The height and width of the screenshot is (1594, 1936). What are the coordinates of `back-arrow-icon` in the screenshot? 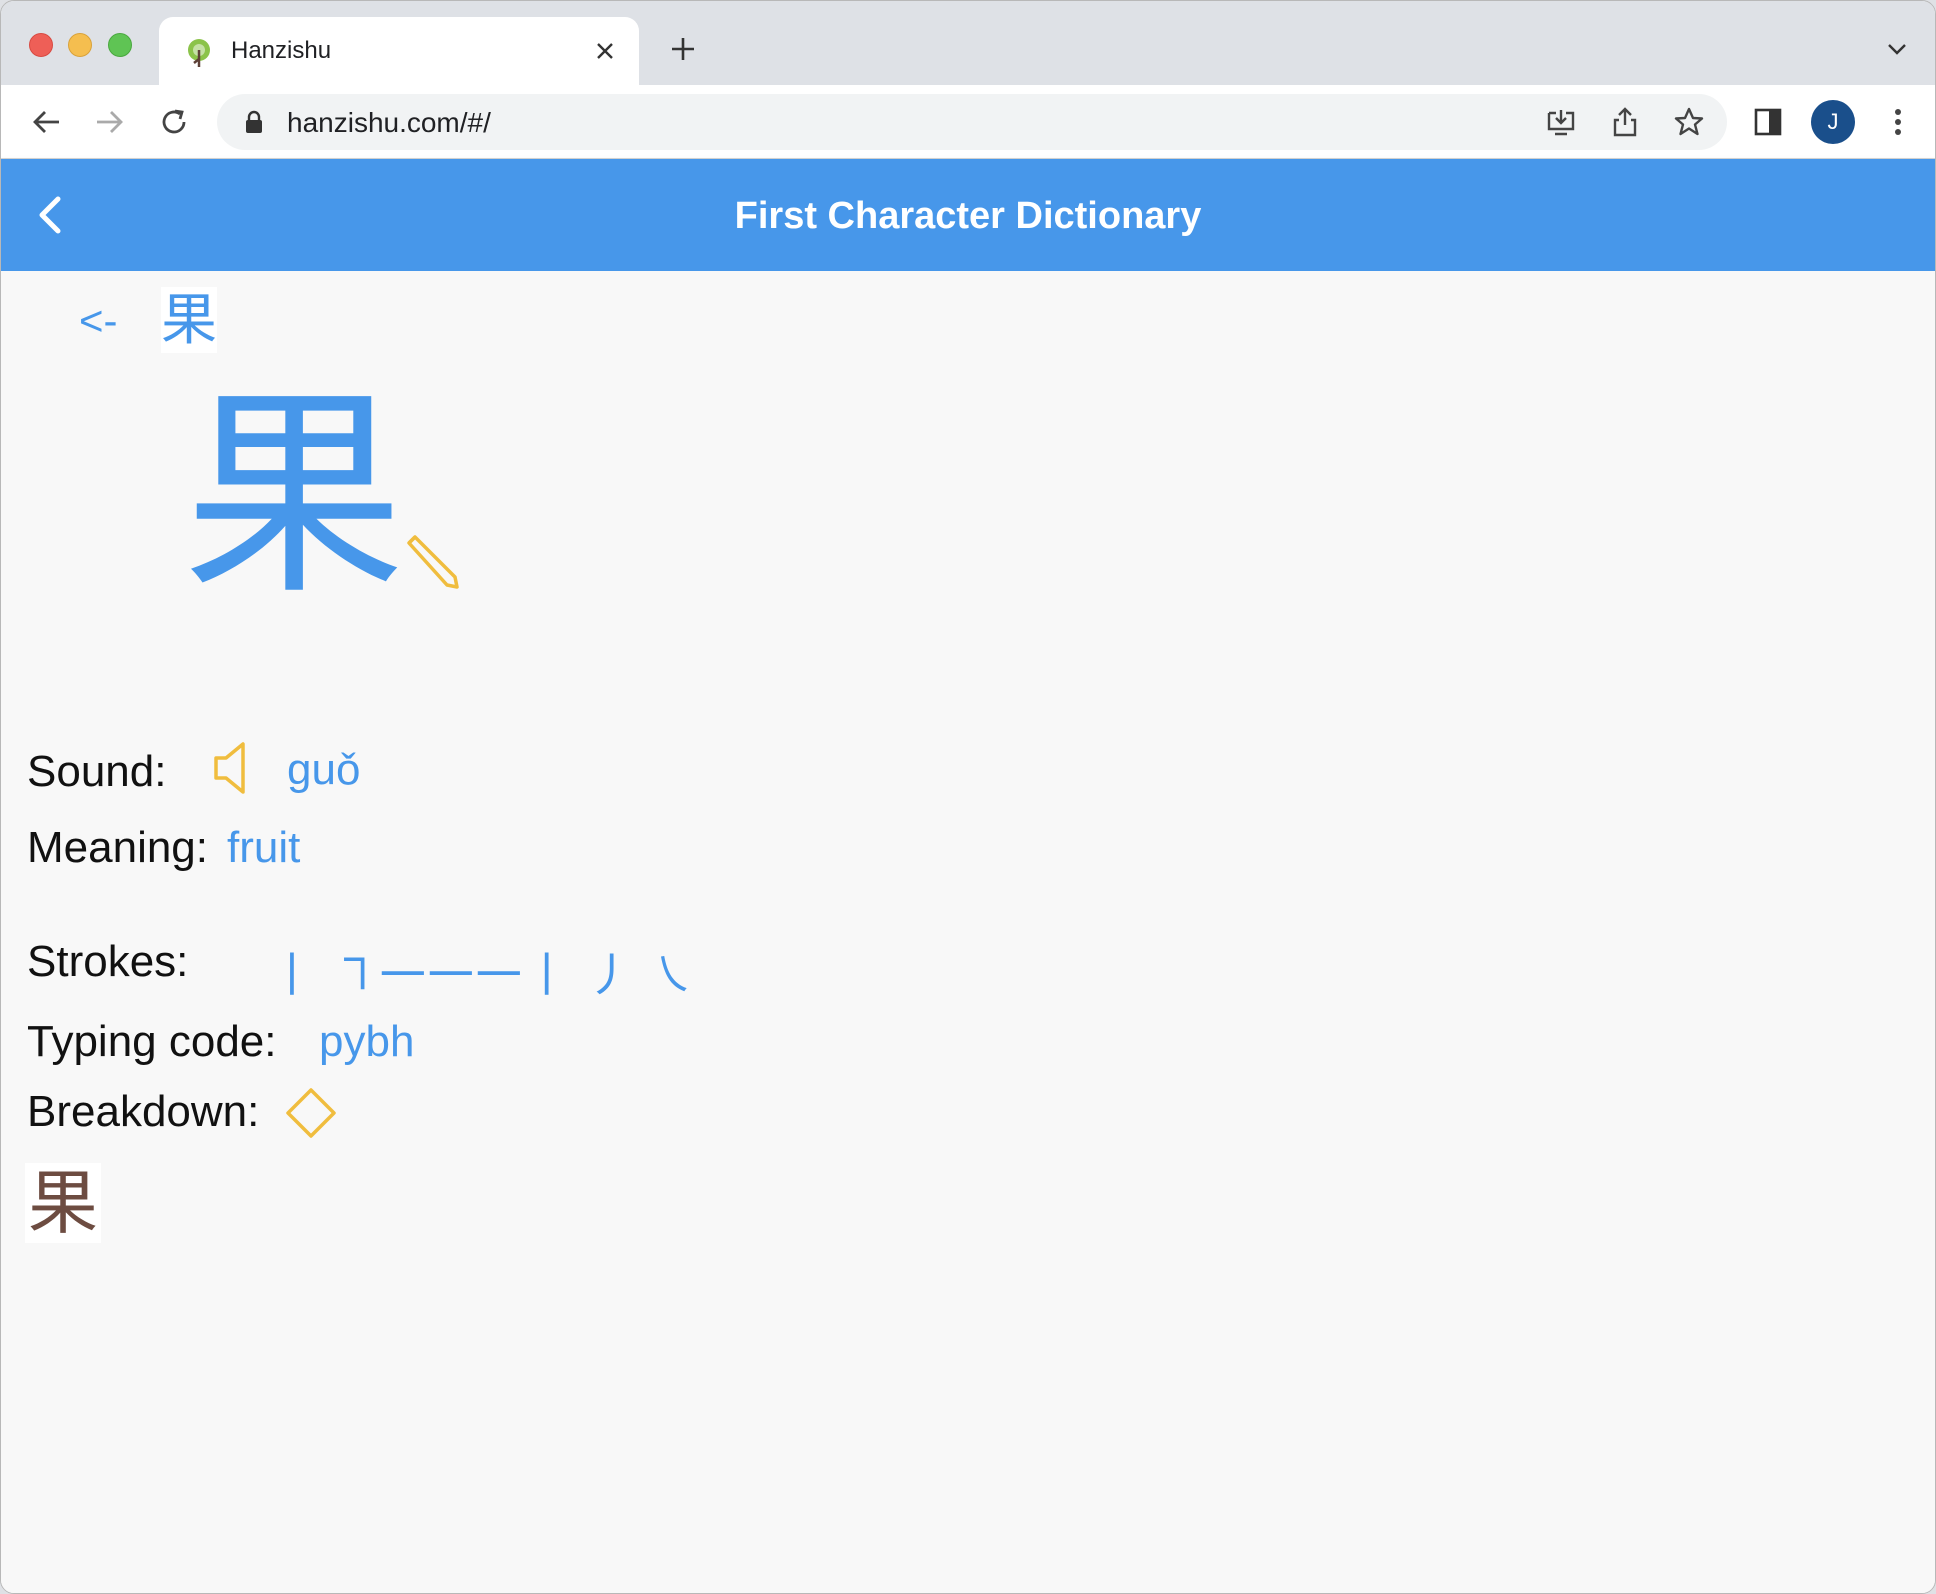 It's located at (46, 122).